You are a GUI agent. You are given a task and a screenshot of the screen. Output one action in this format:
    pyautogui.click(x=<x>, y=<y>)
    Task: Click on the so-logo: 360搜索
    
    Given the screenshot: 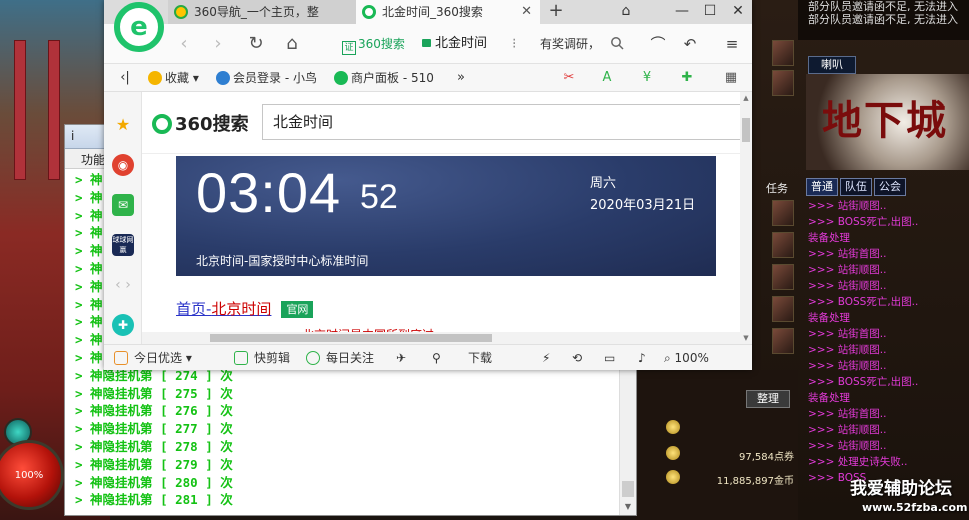 What is the action you would take?
    pyautogui.click(x=200, y=123)
    